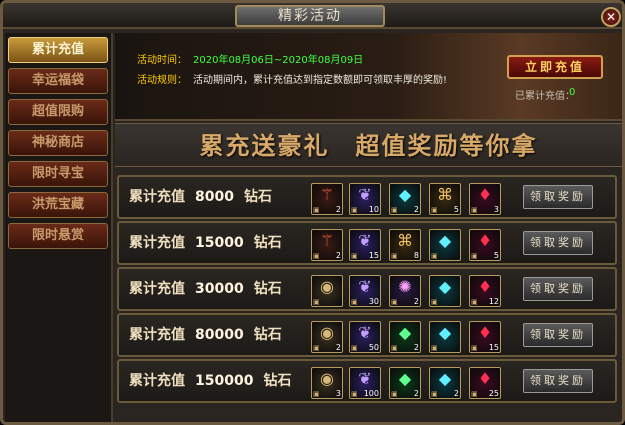 This screenshot has height=425, width=625. What do you see at coordinates (373, 209) in the screenshot?
I see `item-count: 10` at bounding box center [373, 209].